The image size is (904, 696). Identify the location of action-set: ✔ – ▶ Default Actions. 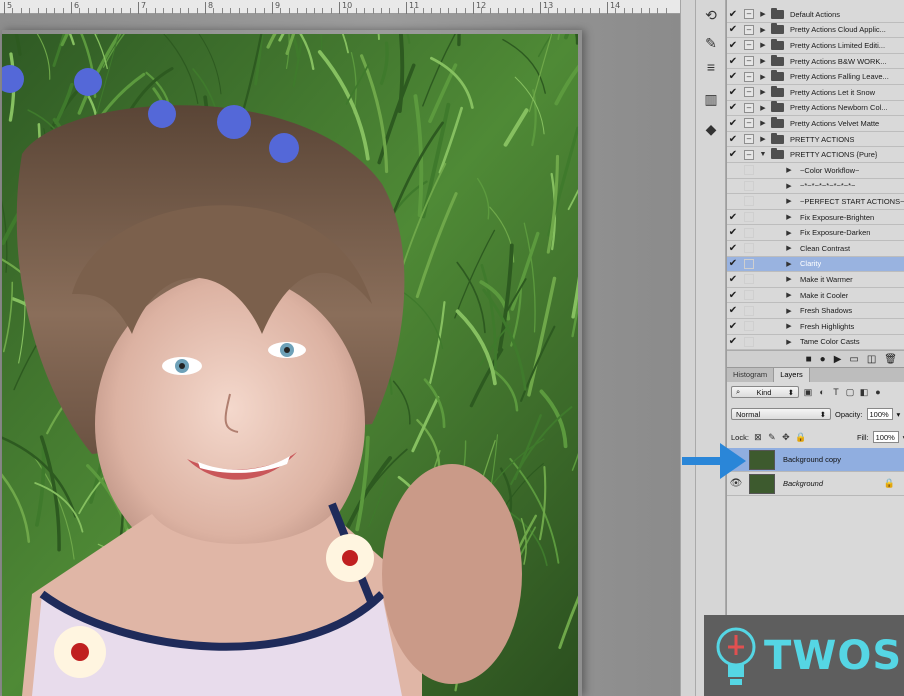
(815, 15).